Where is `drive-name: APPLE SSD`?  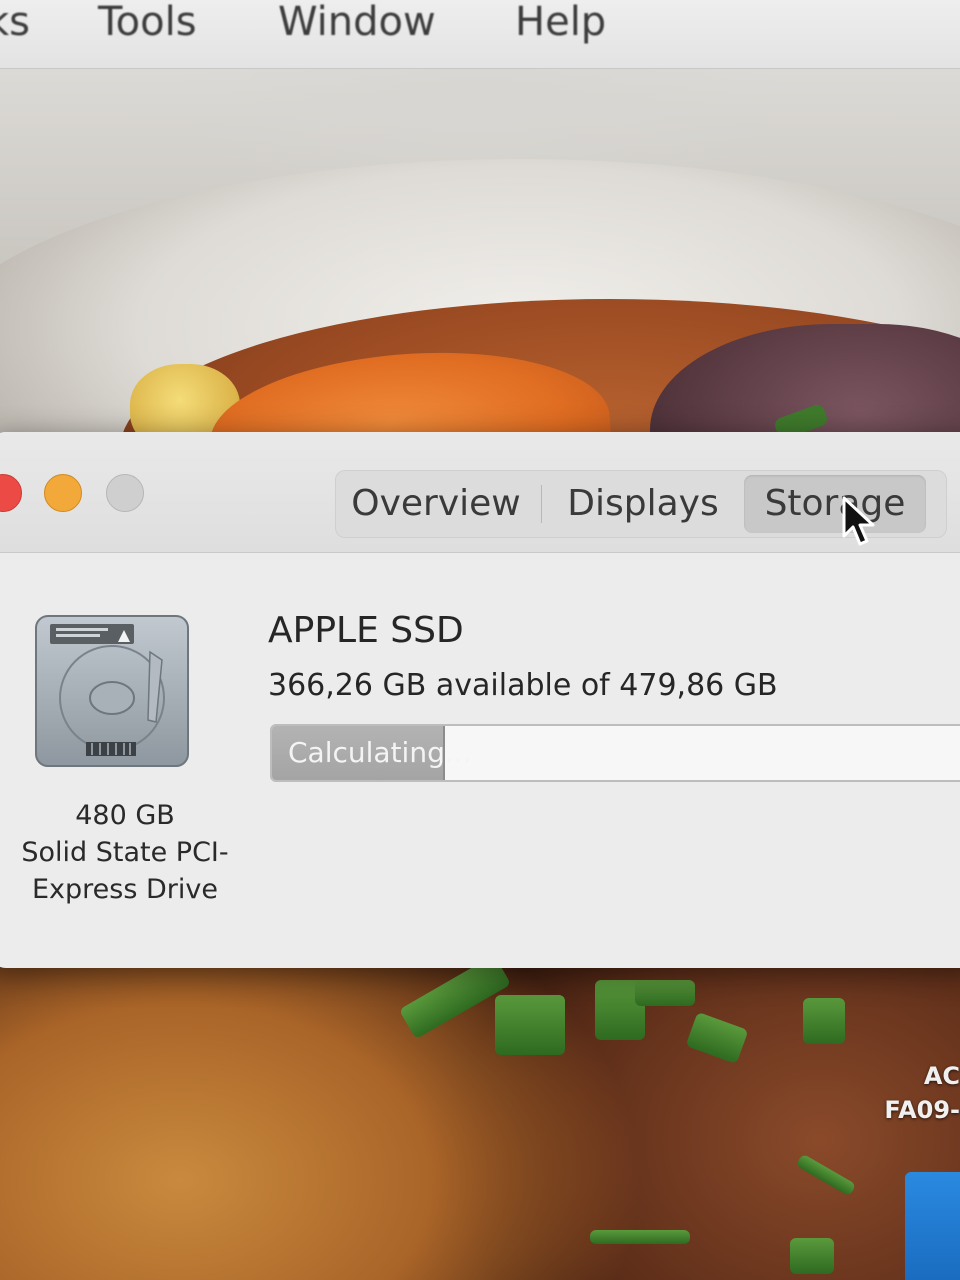
drive-name: APPLE SSD is located at coordinates (366, 630).